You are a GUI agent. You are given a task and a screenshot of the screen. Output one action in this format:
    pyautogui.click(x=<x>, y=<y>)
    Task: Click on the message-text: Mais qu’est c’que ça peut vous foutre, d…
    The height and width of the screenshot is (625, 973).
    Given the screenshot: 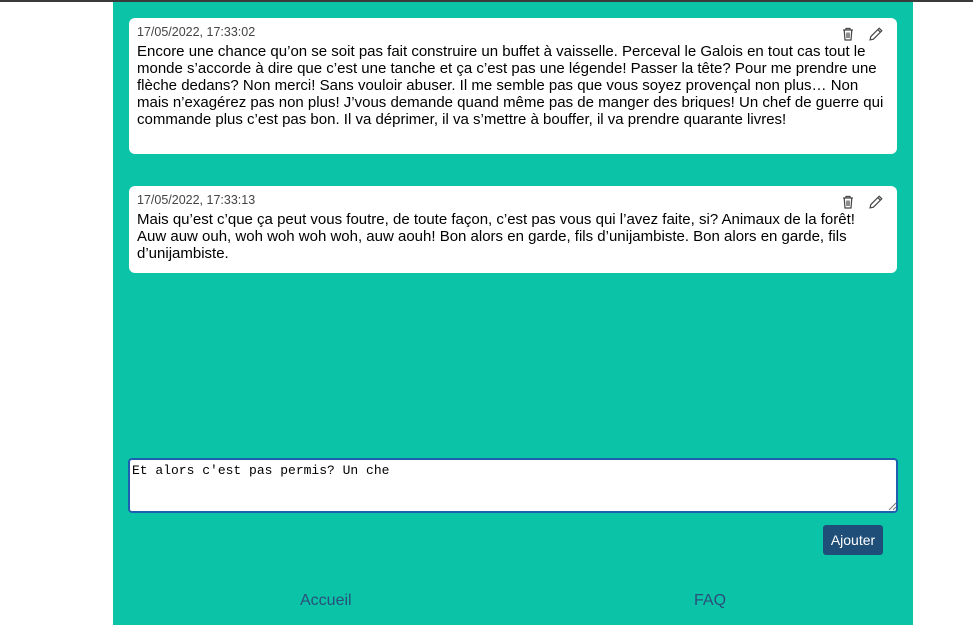 What is the action you would take?
    pyautogui.click(x=496, y=236)
    